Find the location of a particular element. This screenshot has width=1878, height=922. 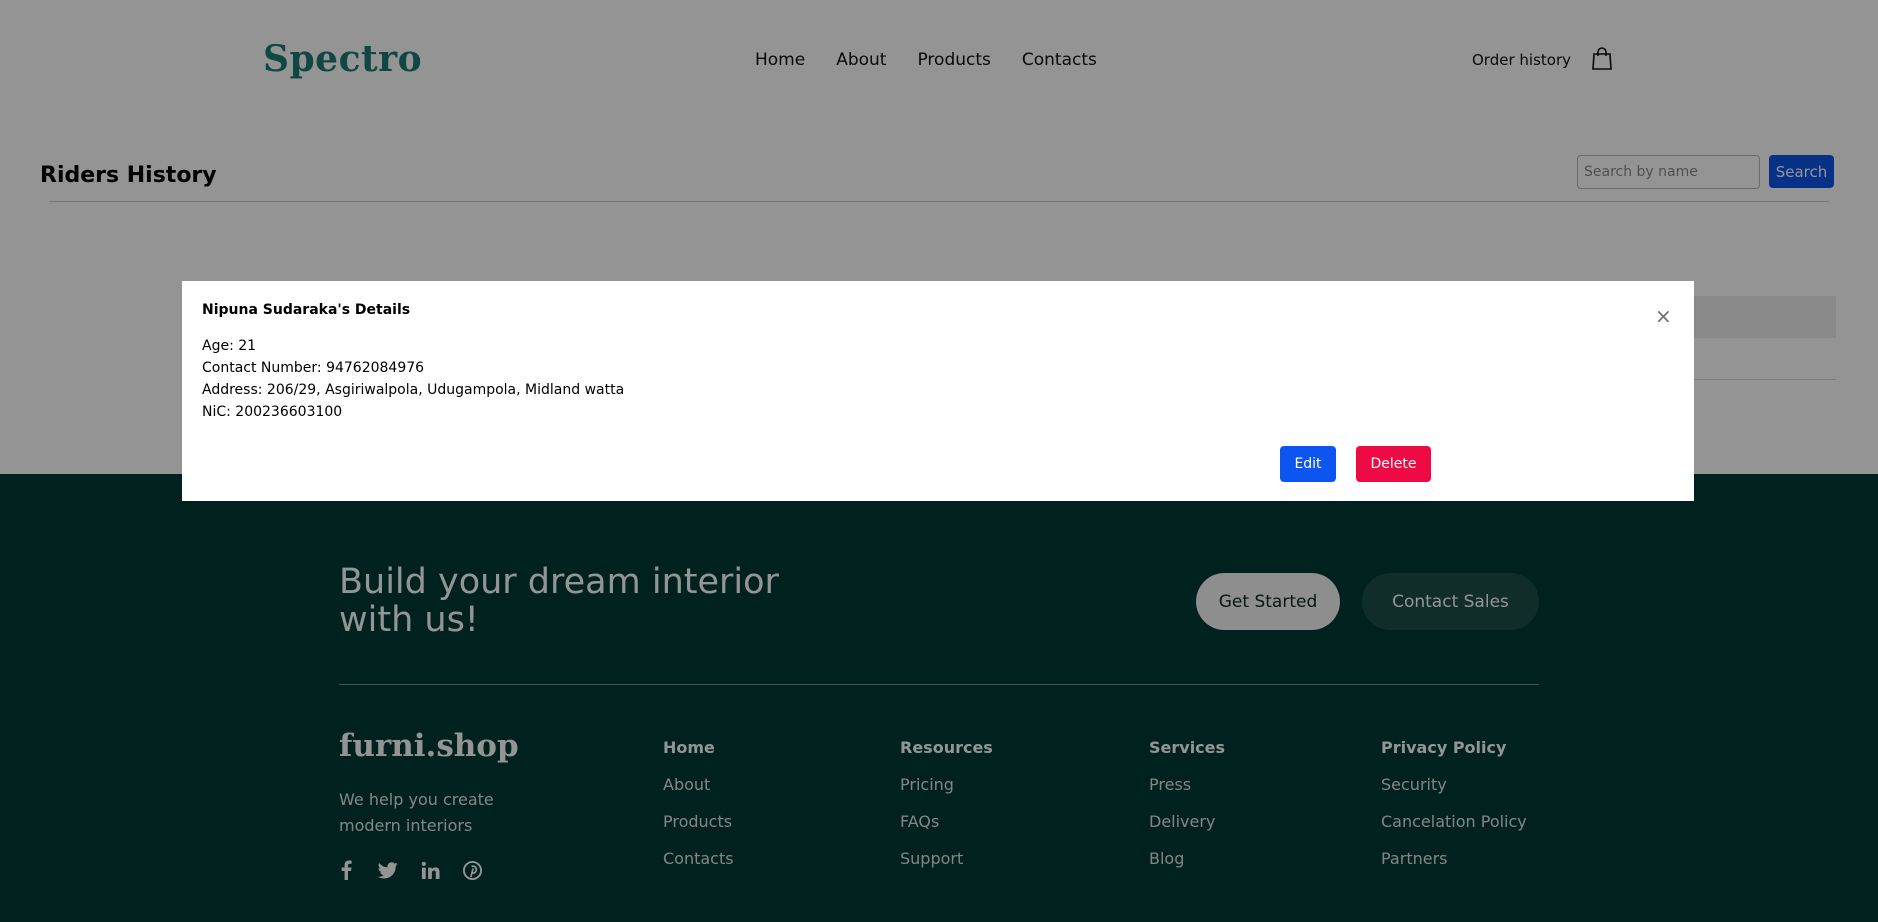

close-icon: × is located at coordinates (1663, 316).